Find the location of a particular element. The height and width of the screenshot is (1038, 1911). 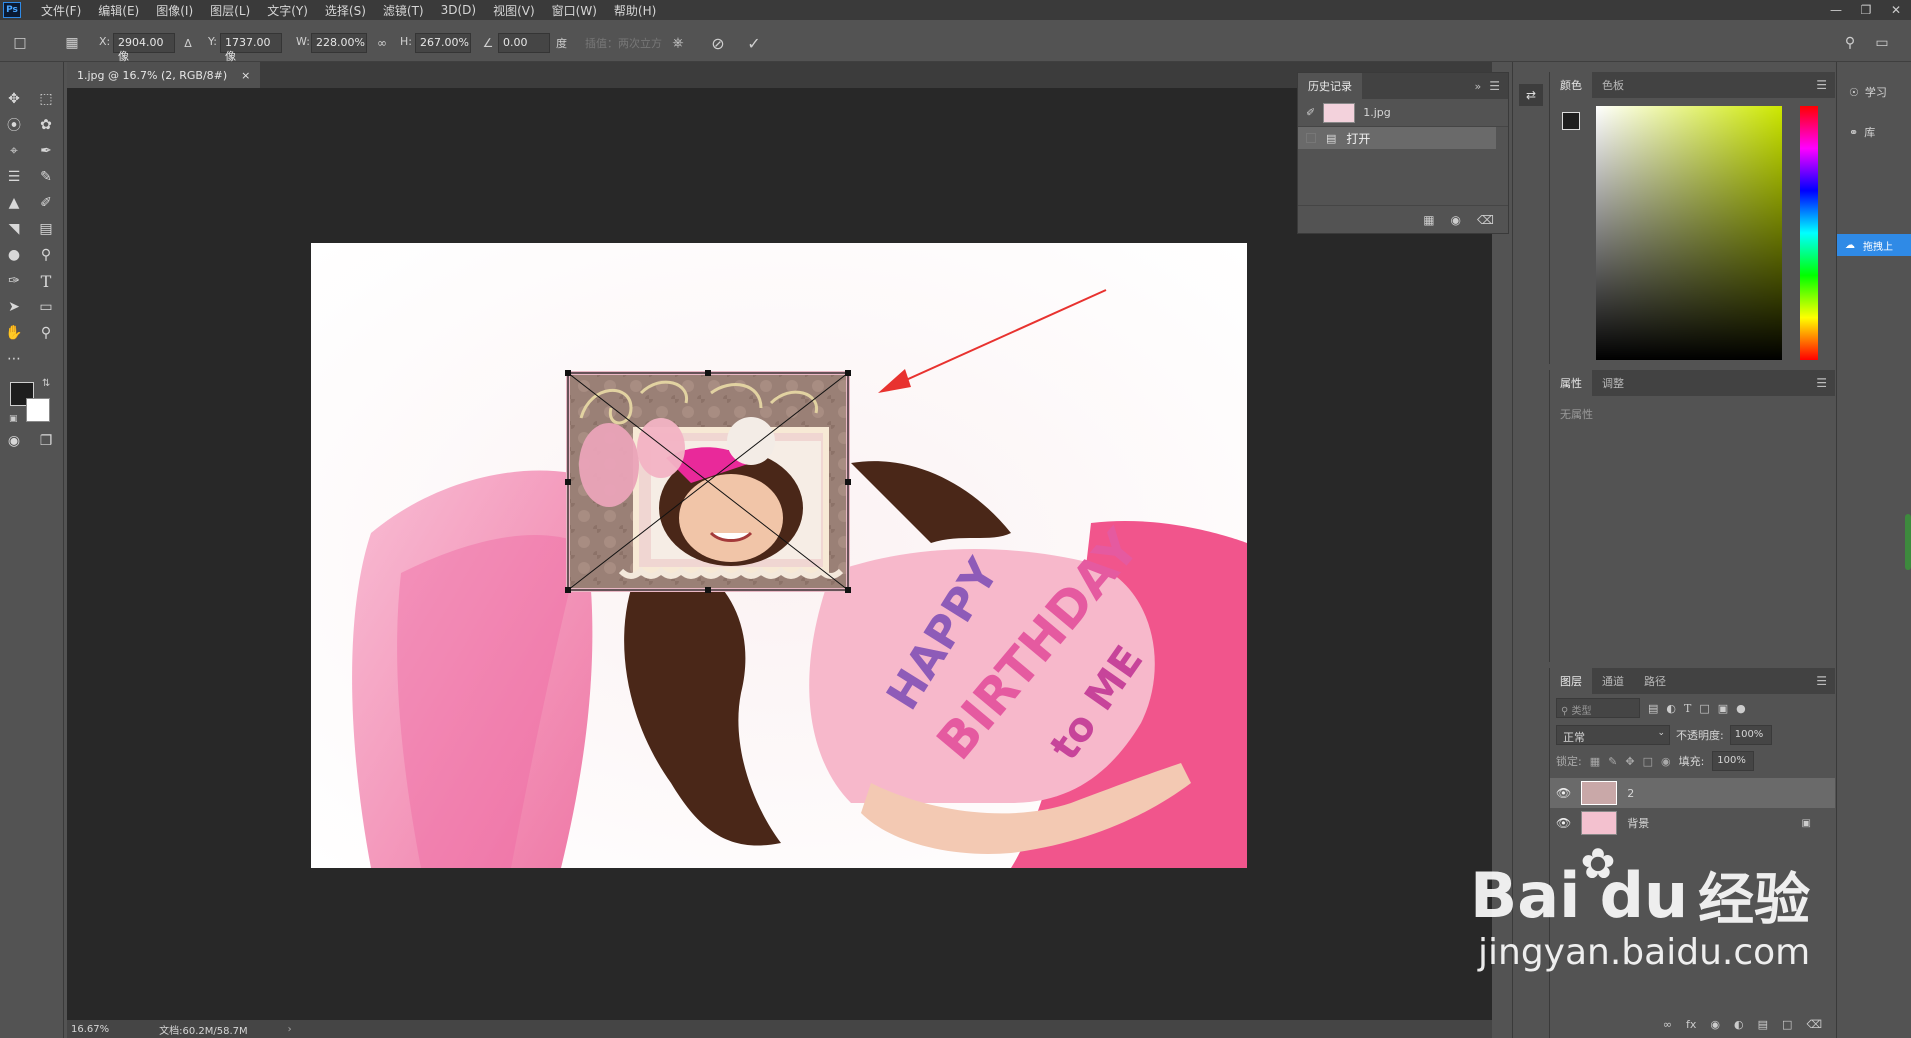

healing-brush-icon: ☰ is located at coordinates (14, 177).